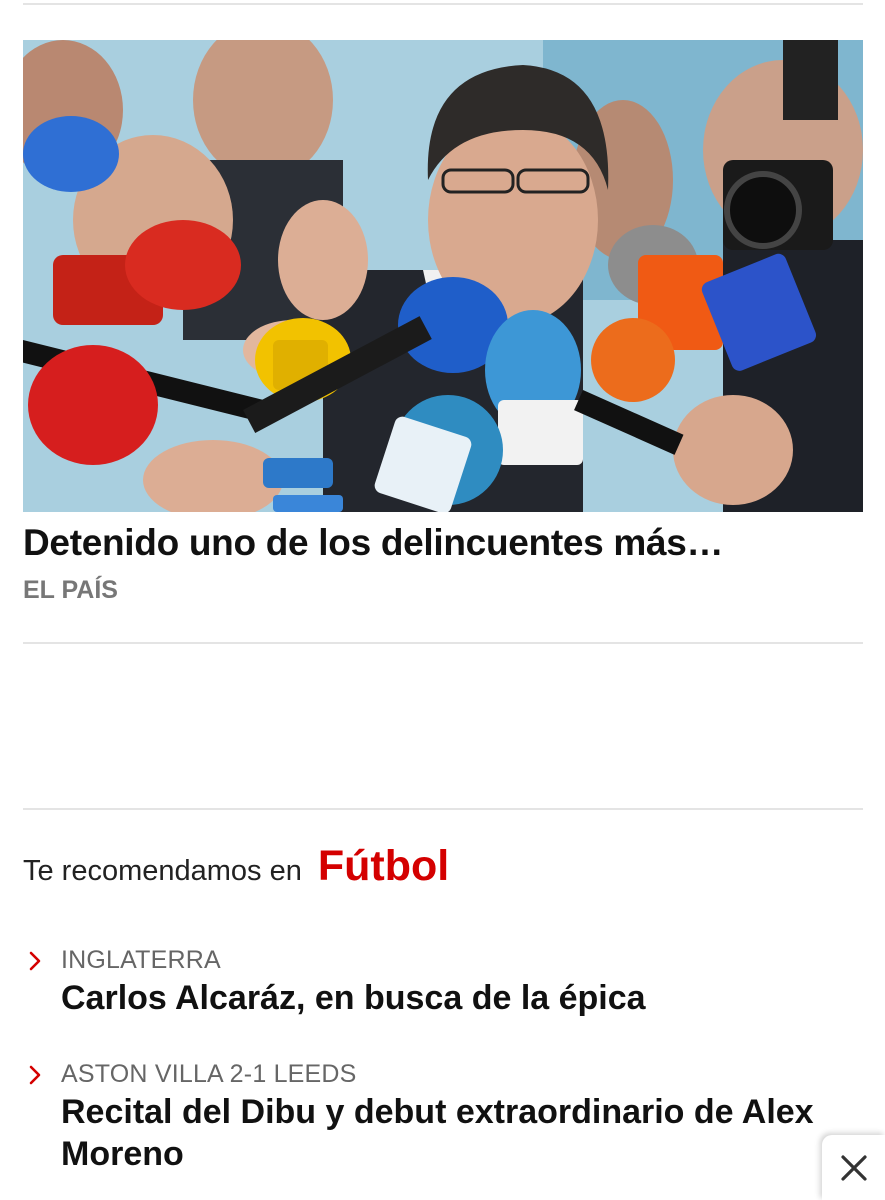  Describe the element at coordinates (463, 998) in the screenshot. I see `recommend-headline: Carlos Alcaráz, en busca de la épica` at that location.